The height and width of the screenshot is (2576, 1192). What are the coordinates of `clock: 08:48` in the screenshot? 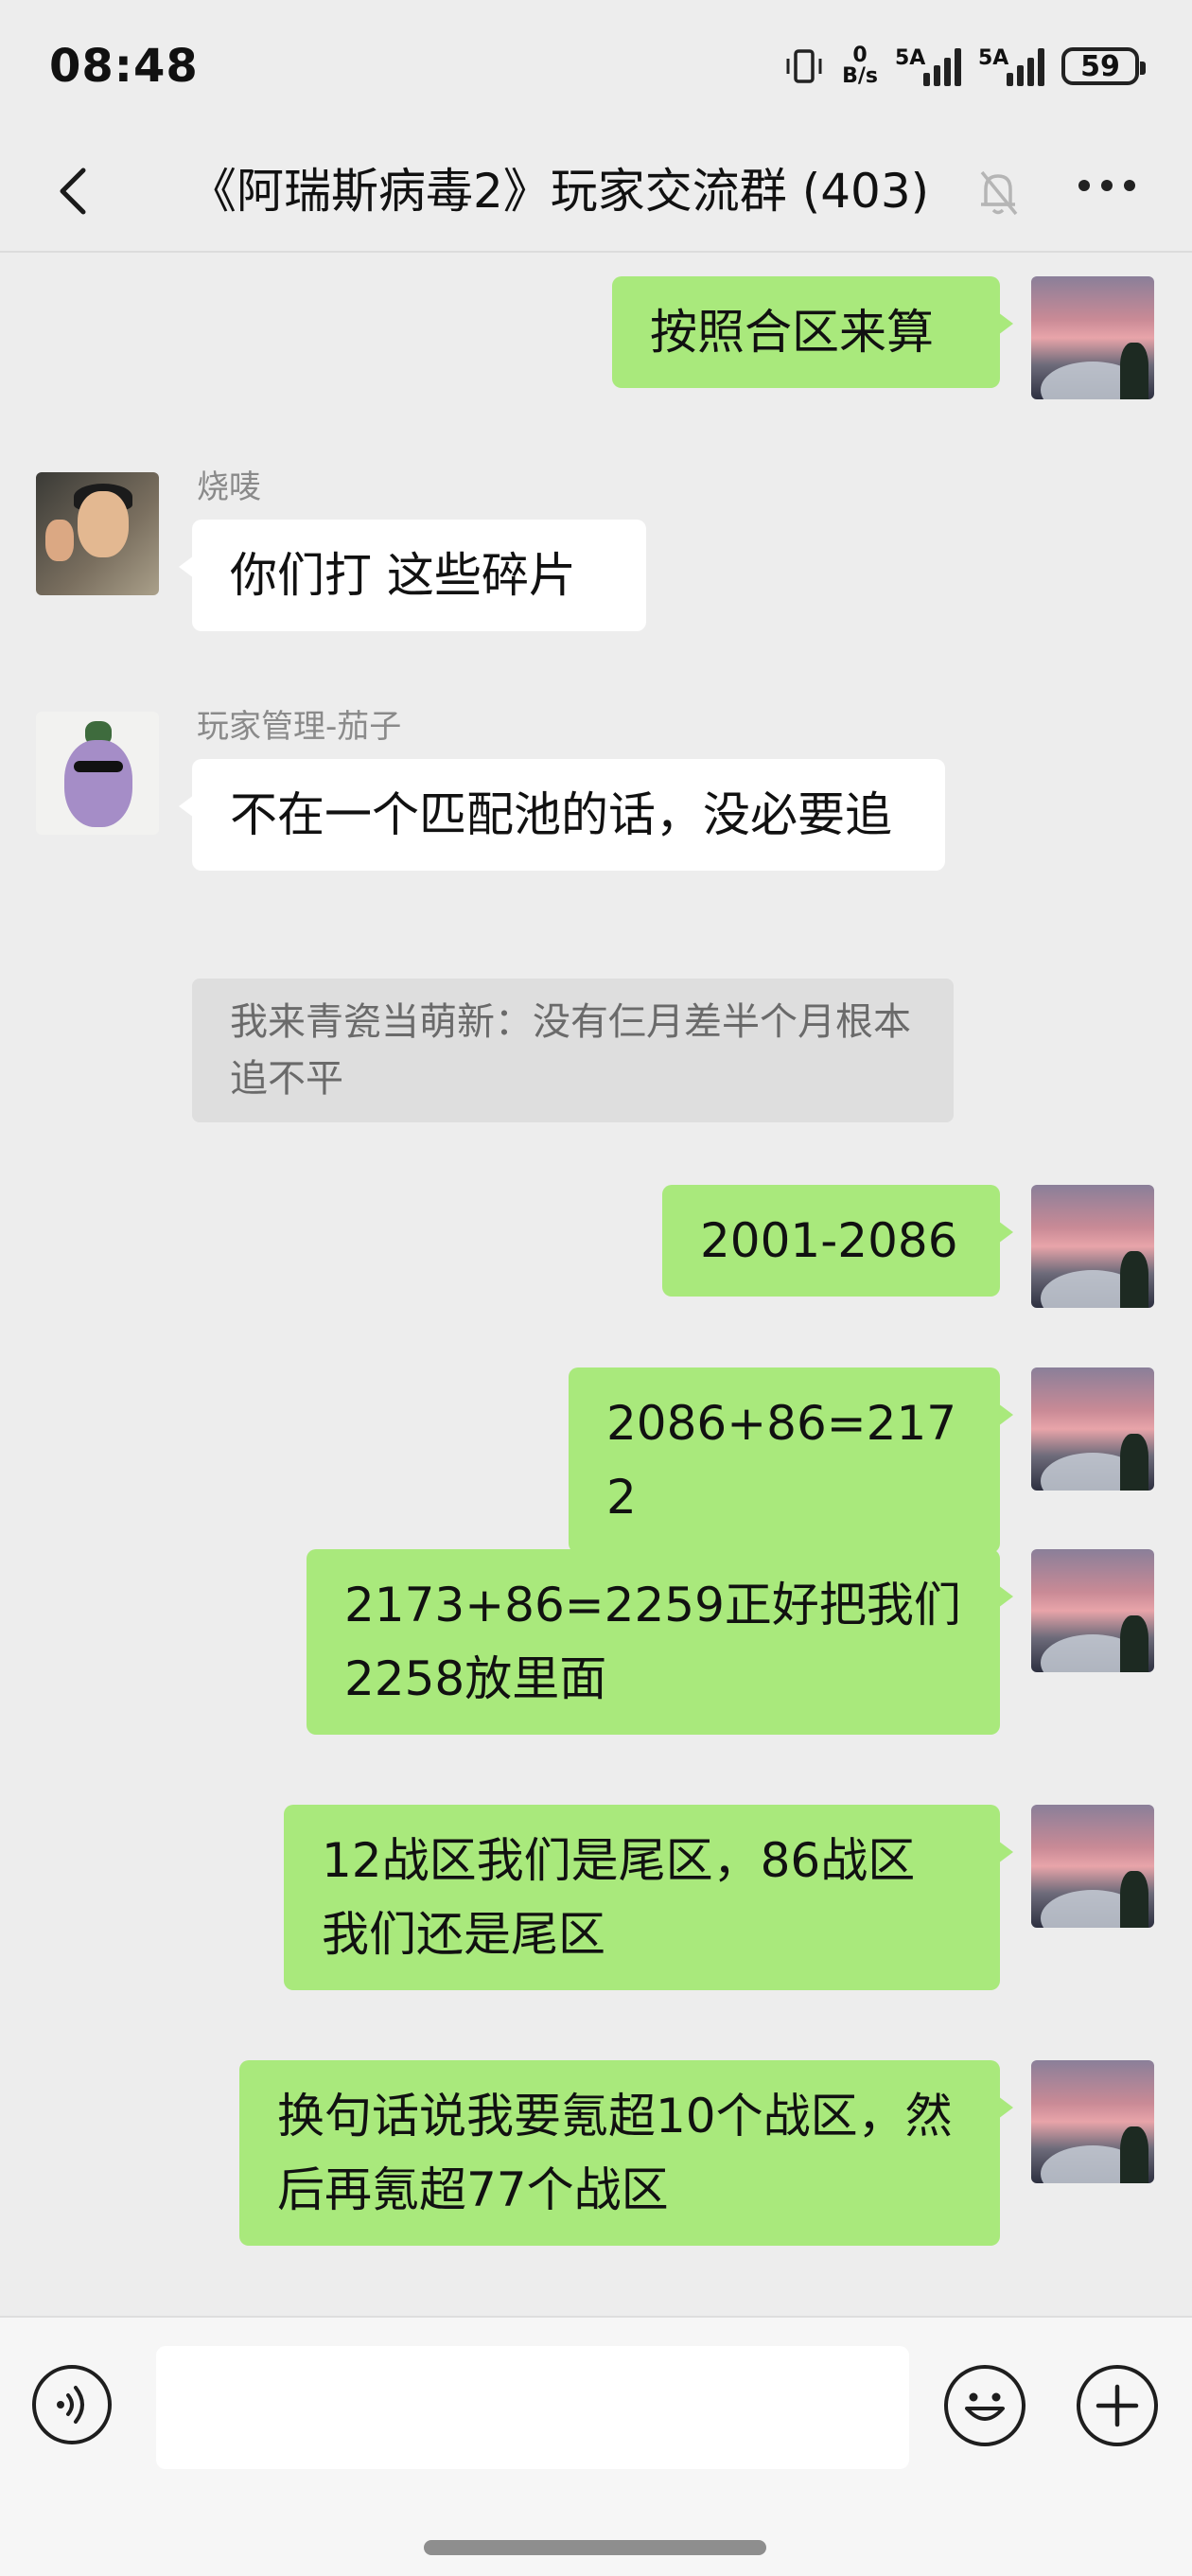 It's located at (124, 66).